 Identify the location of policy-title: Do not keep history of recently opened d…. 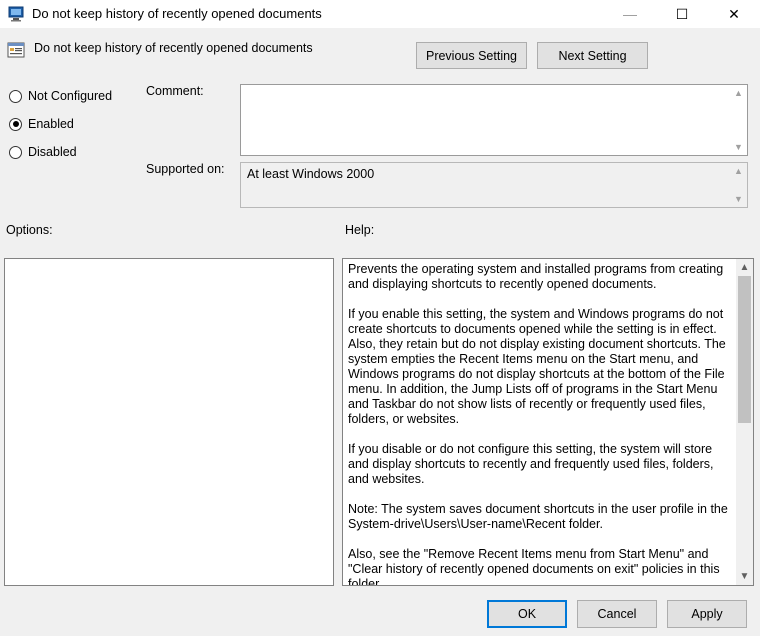
(173, 48).